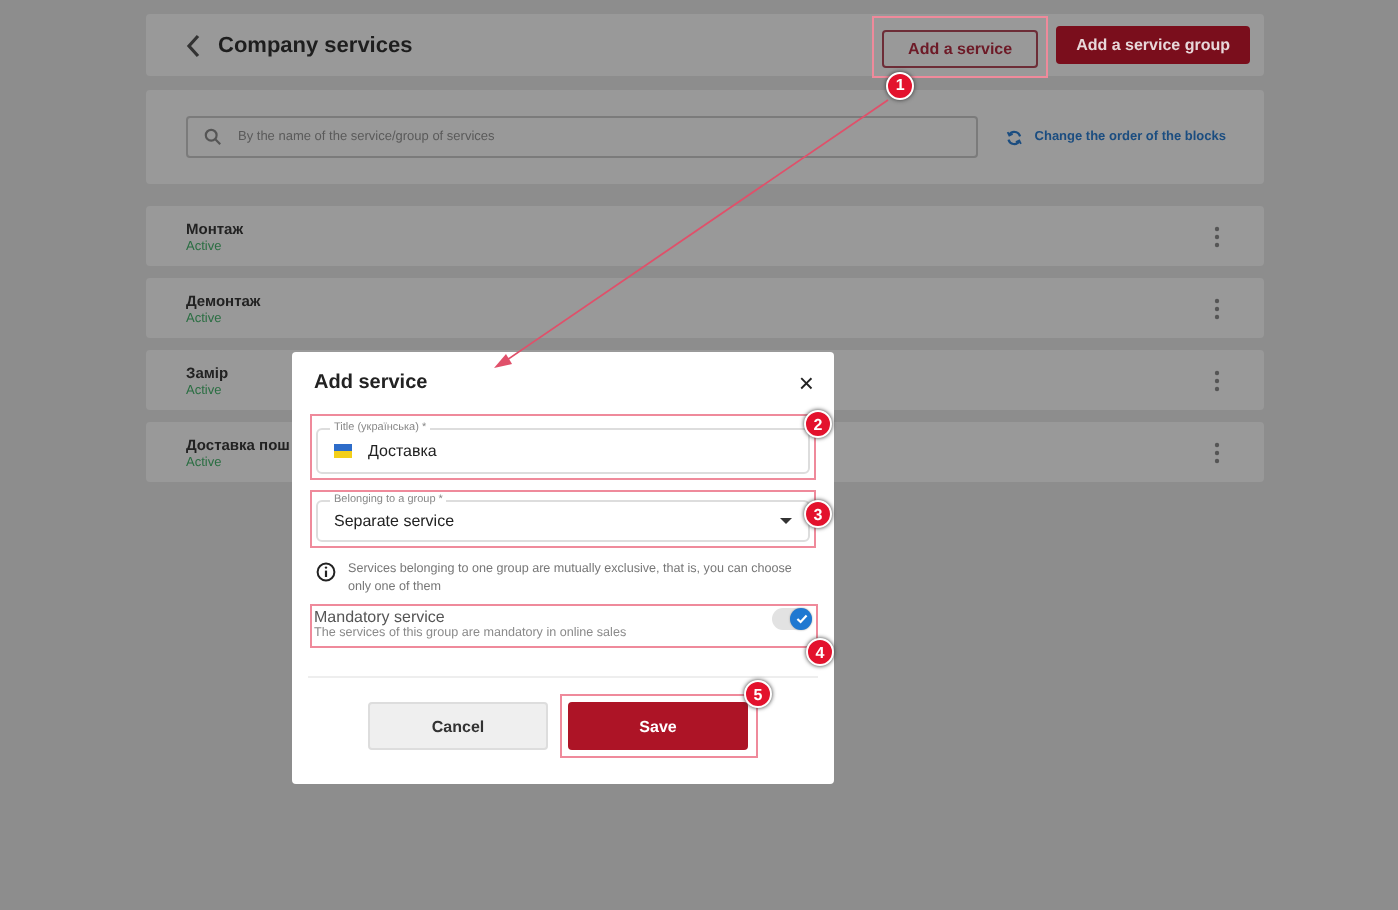 This screenshot has height=910, width=1398. What do you see at coordinates (818, 424) in the screenshot?
I see `step-badge: 2` at bounding box center [818, 424].